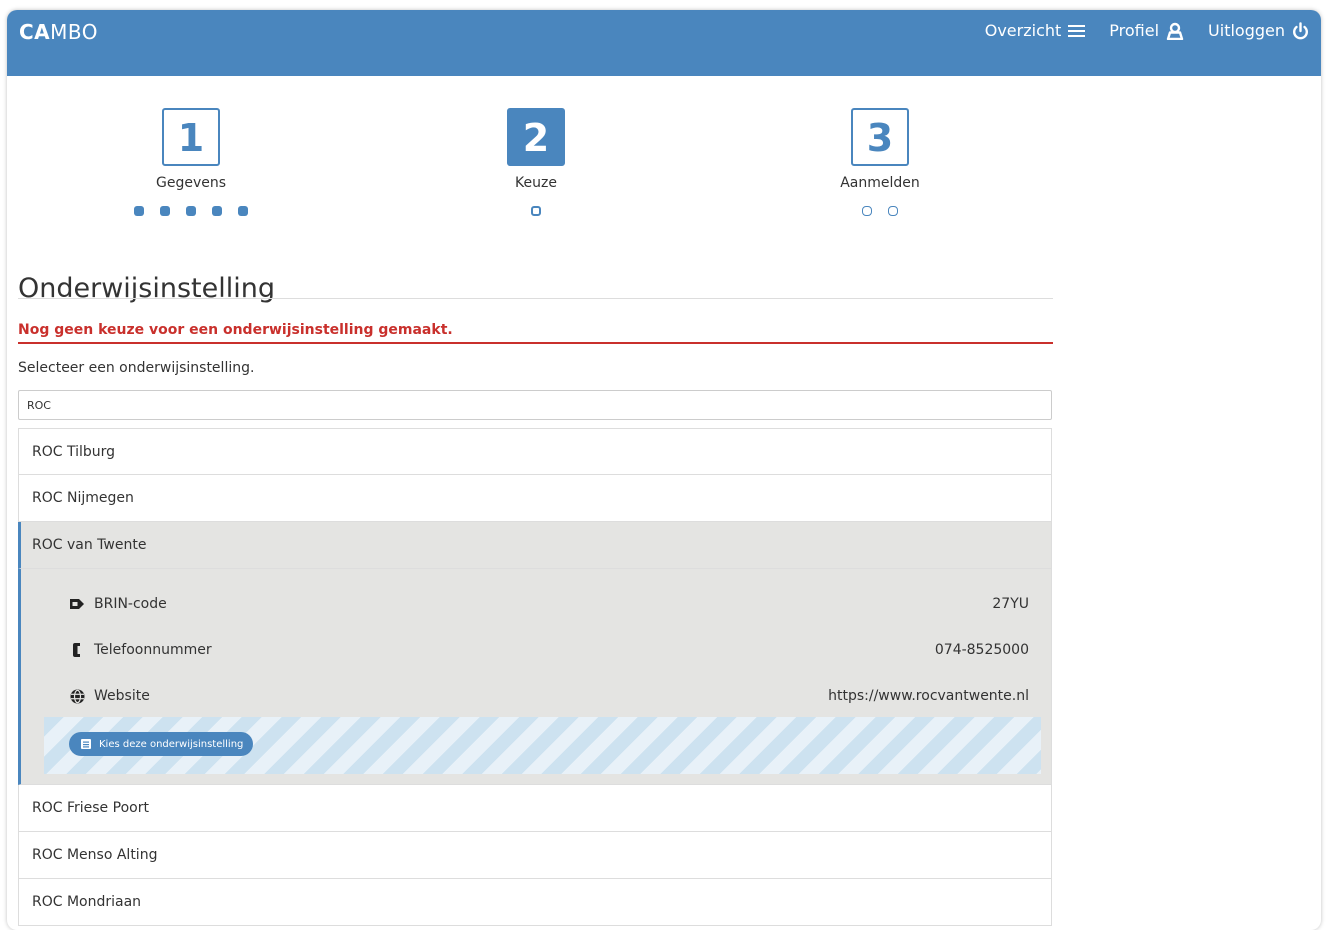 This screenshot has width=1326, height=930. I want to click on warning-underline, so click(535, 343).